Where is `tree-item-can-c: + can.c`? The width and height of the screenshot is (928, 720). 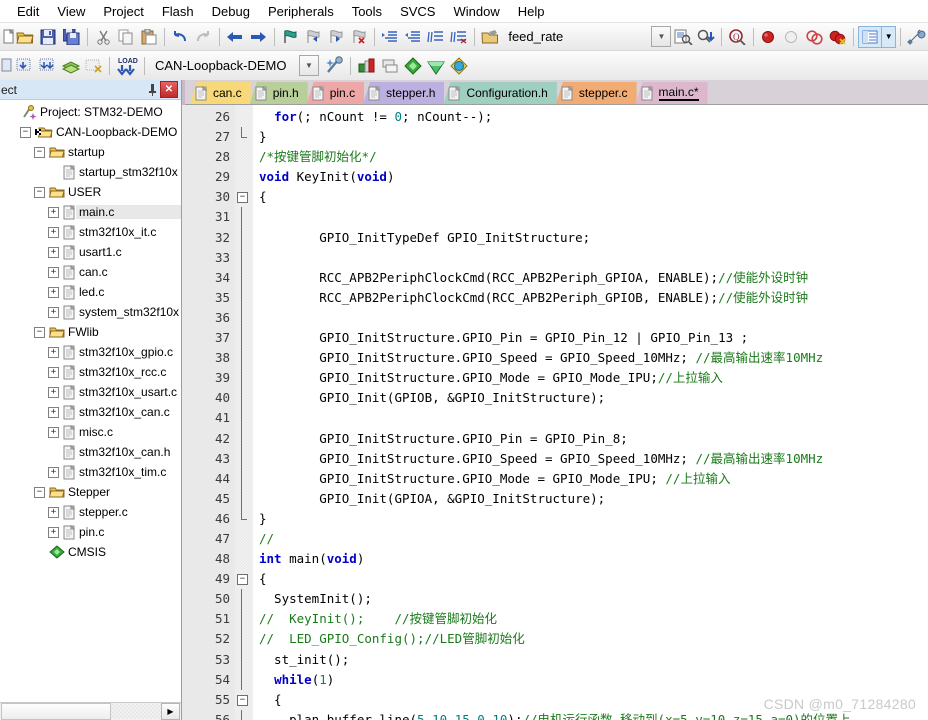
tree-item-can-c: + can.c is located at coordinates (90, 272).